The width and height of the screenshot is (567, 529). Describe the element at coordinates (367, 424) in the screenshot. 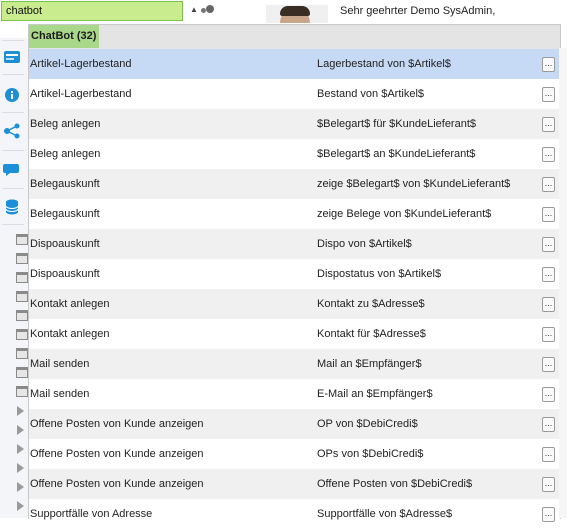

I see `item-phrase: OP von $DebiCredi$` at that location.